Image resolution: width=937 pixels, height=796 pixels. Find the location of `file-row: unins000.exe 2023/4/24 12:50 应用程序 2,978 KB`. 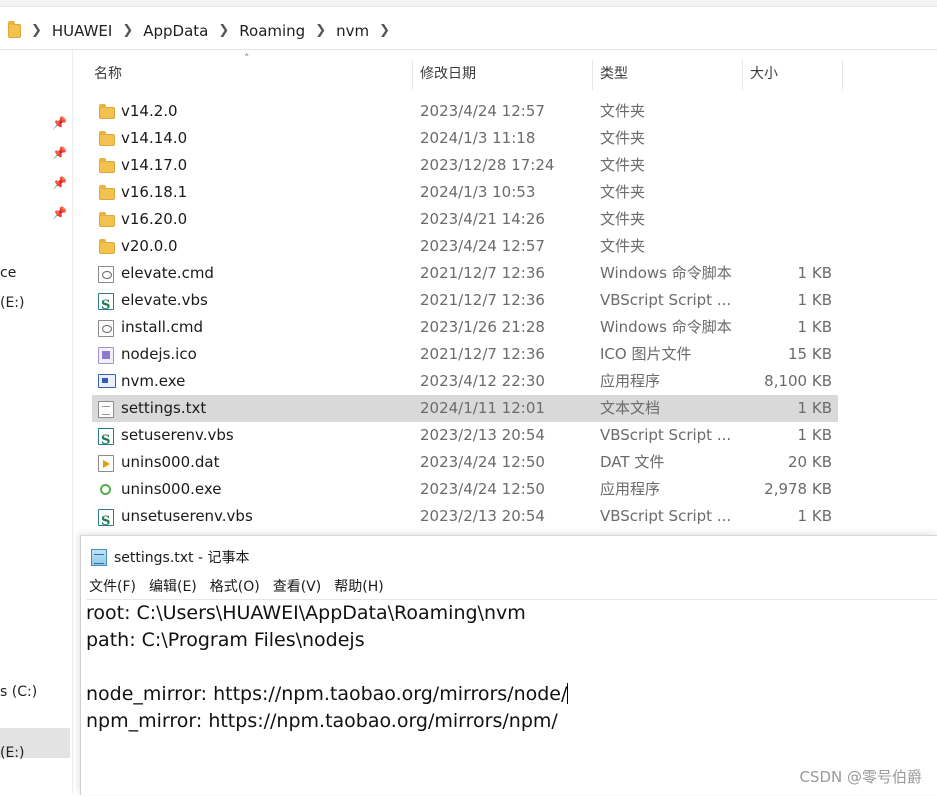

file-row: unins000.exe 2023/4/24 12:50 应用程序 2,978 KB is located at coordinates (465, 489).